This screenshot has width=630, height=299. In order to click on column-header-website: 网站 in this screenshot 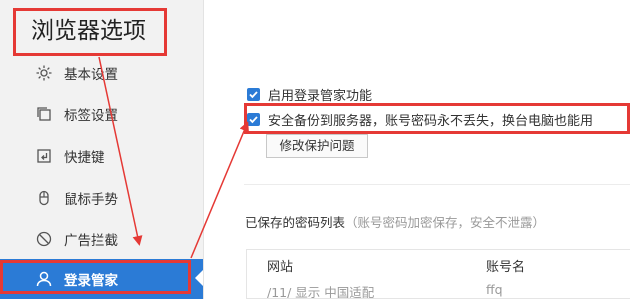, I will do `click(280, 267)`.